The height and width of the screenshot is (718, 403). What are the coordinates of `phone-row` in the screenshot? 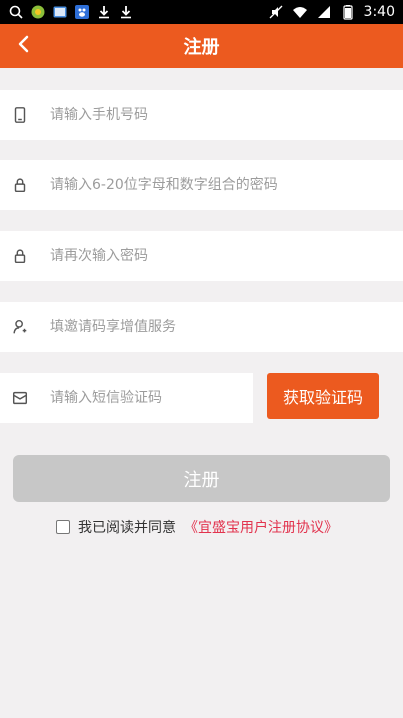 It's located at (201, 115).